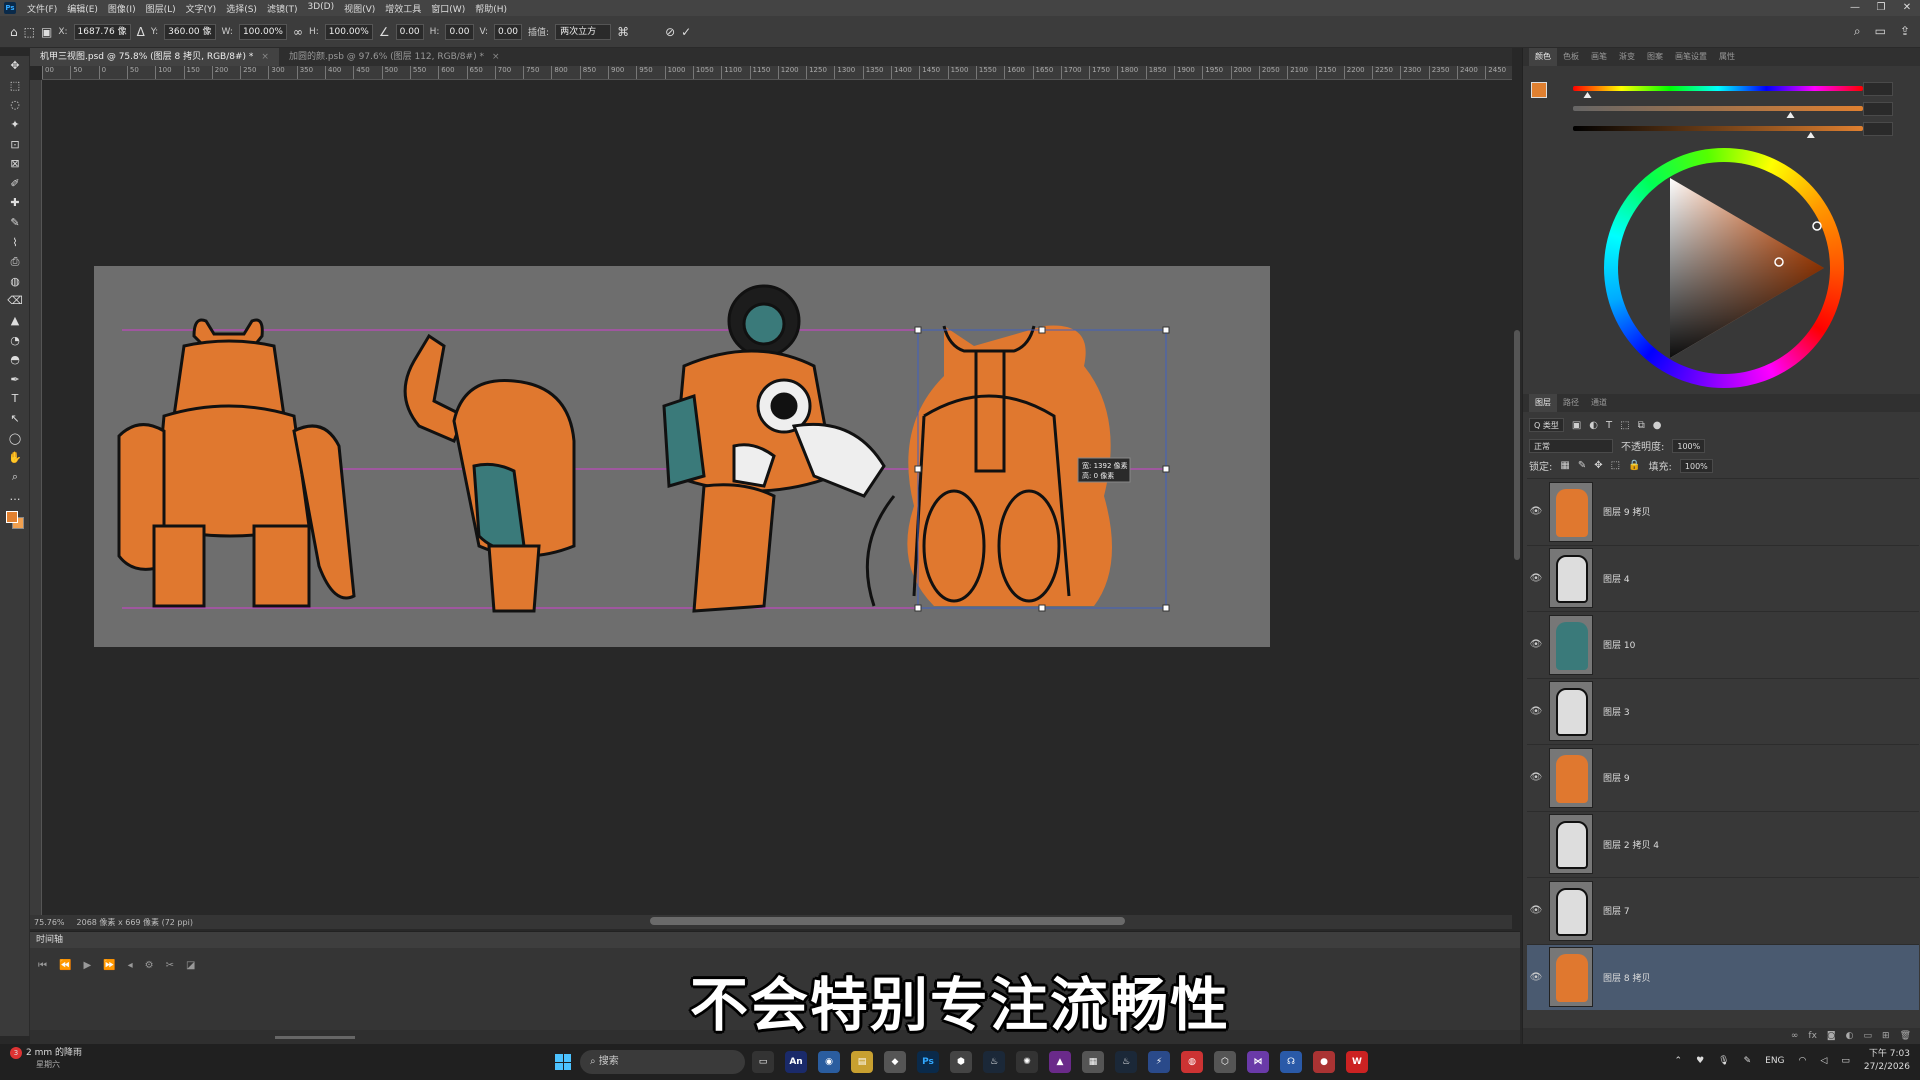 This screenshot has width=1920, height=1080. I want to click on path-select-icon: ↖, so click(15, 419).